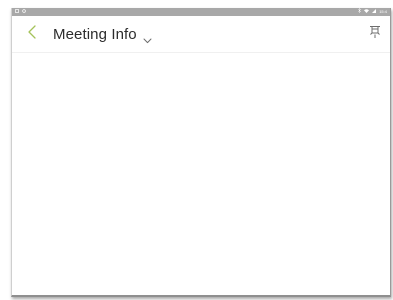  I want to click on status-bar: 15:4, so click(201, 11).